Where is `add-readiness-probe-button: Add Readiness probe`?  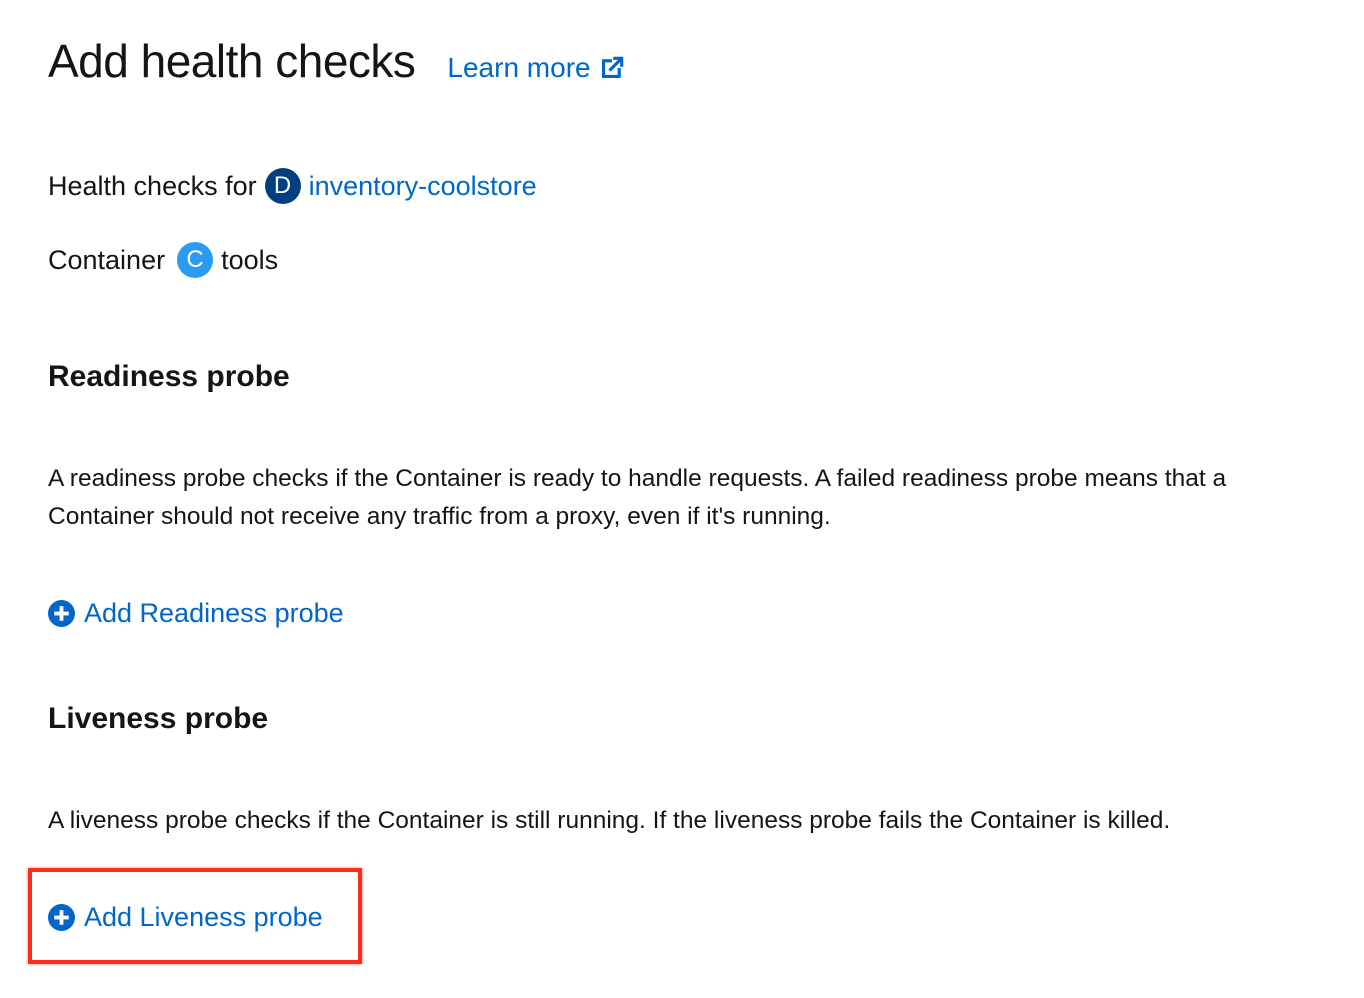
add-readiness-probe-button: Add Readiness probe is located at coordinates (196, 613).